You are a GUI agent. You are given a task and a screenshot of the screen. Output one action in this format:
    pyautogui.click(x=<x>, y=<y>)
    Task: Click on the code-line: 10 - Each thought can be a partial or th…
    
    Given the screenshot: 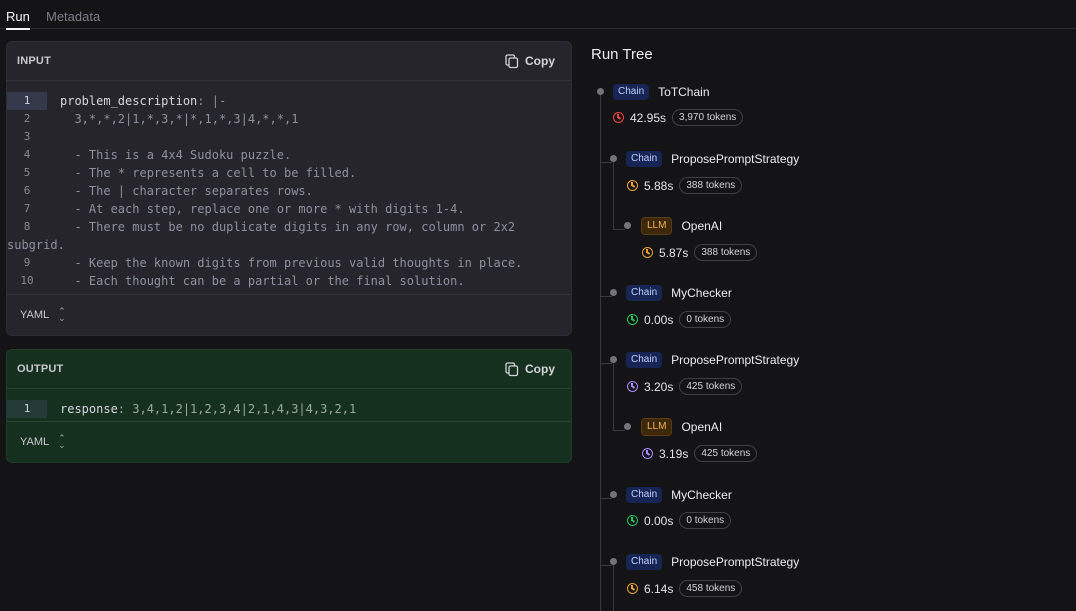 What is the action you would take?
    pyautogui.click(x=289, y=281)
    